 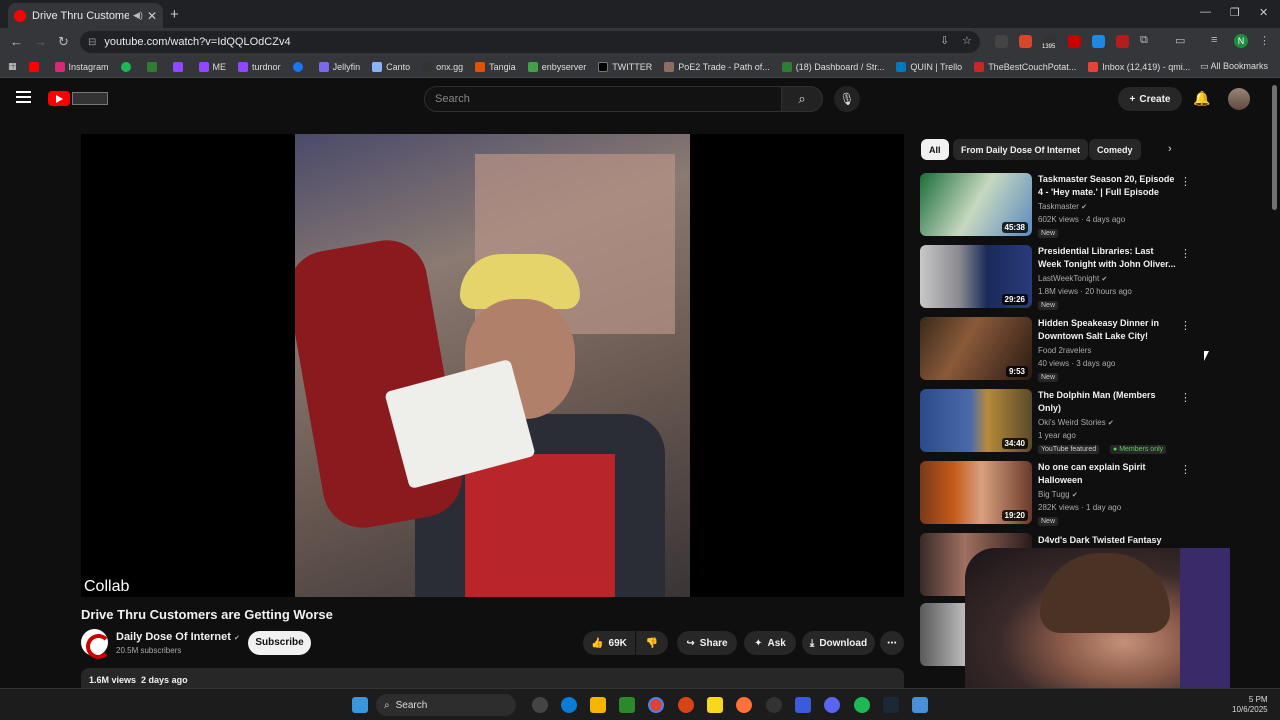 What do you see at coordinates (715, 705) in the screenshot?
I see `notes-icon` at bounding box center [715, 705].